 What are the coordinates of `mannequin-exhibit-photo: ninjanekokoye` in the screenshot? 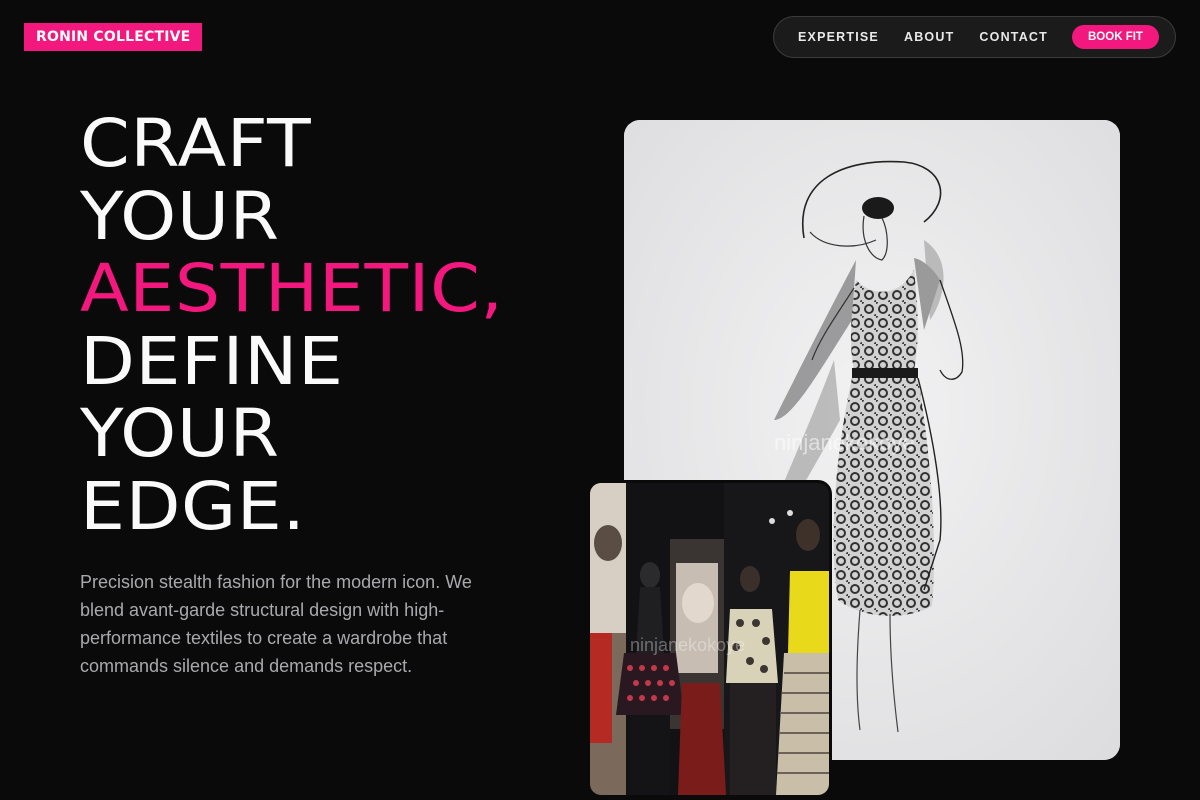 It's located at (709, 639).